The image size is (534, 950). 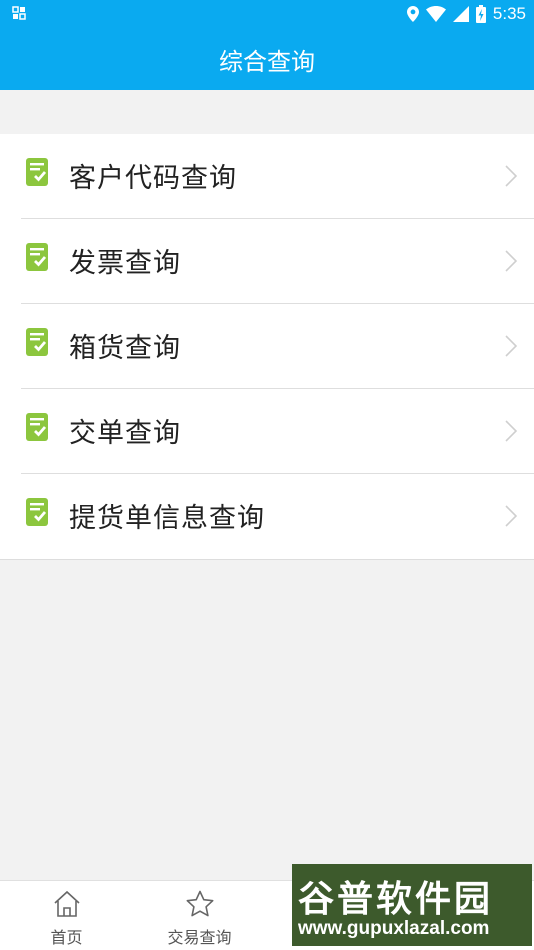 What do you see at coordinates (396, 899) in the screenshot?
I see `watermark-name: 谷普软件园` at bounding box center [396, 899].